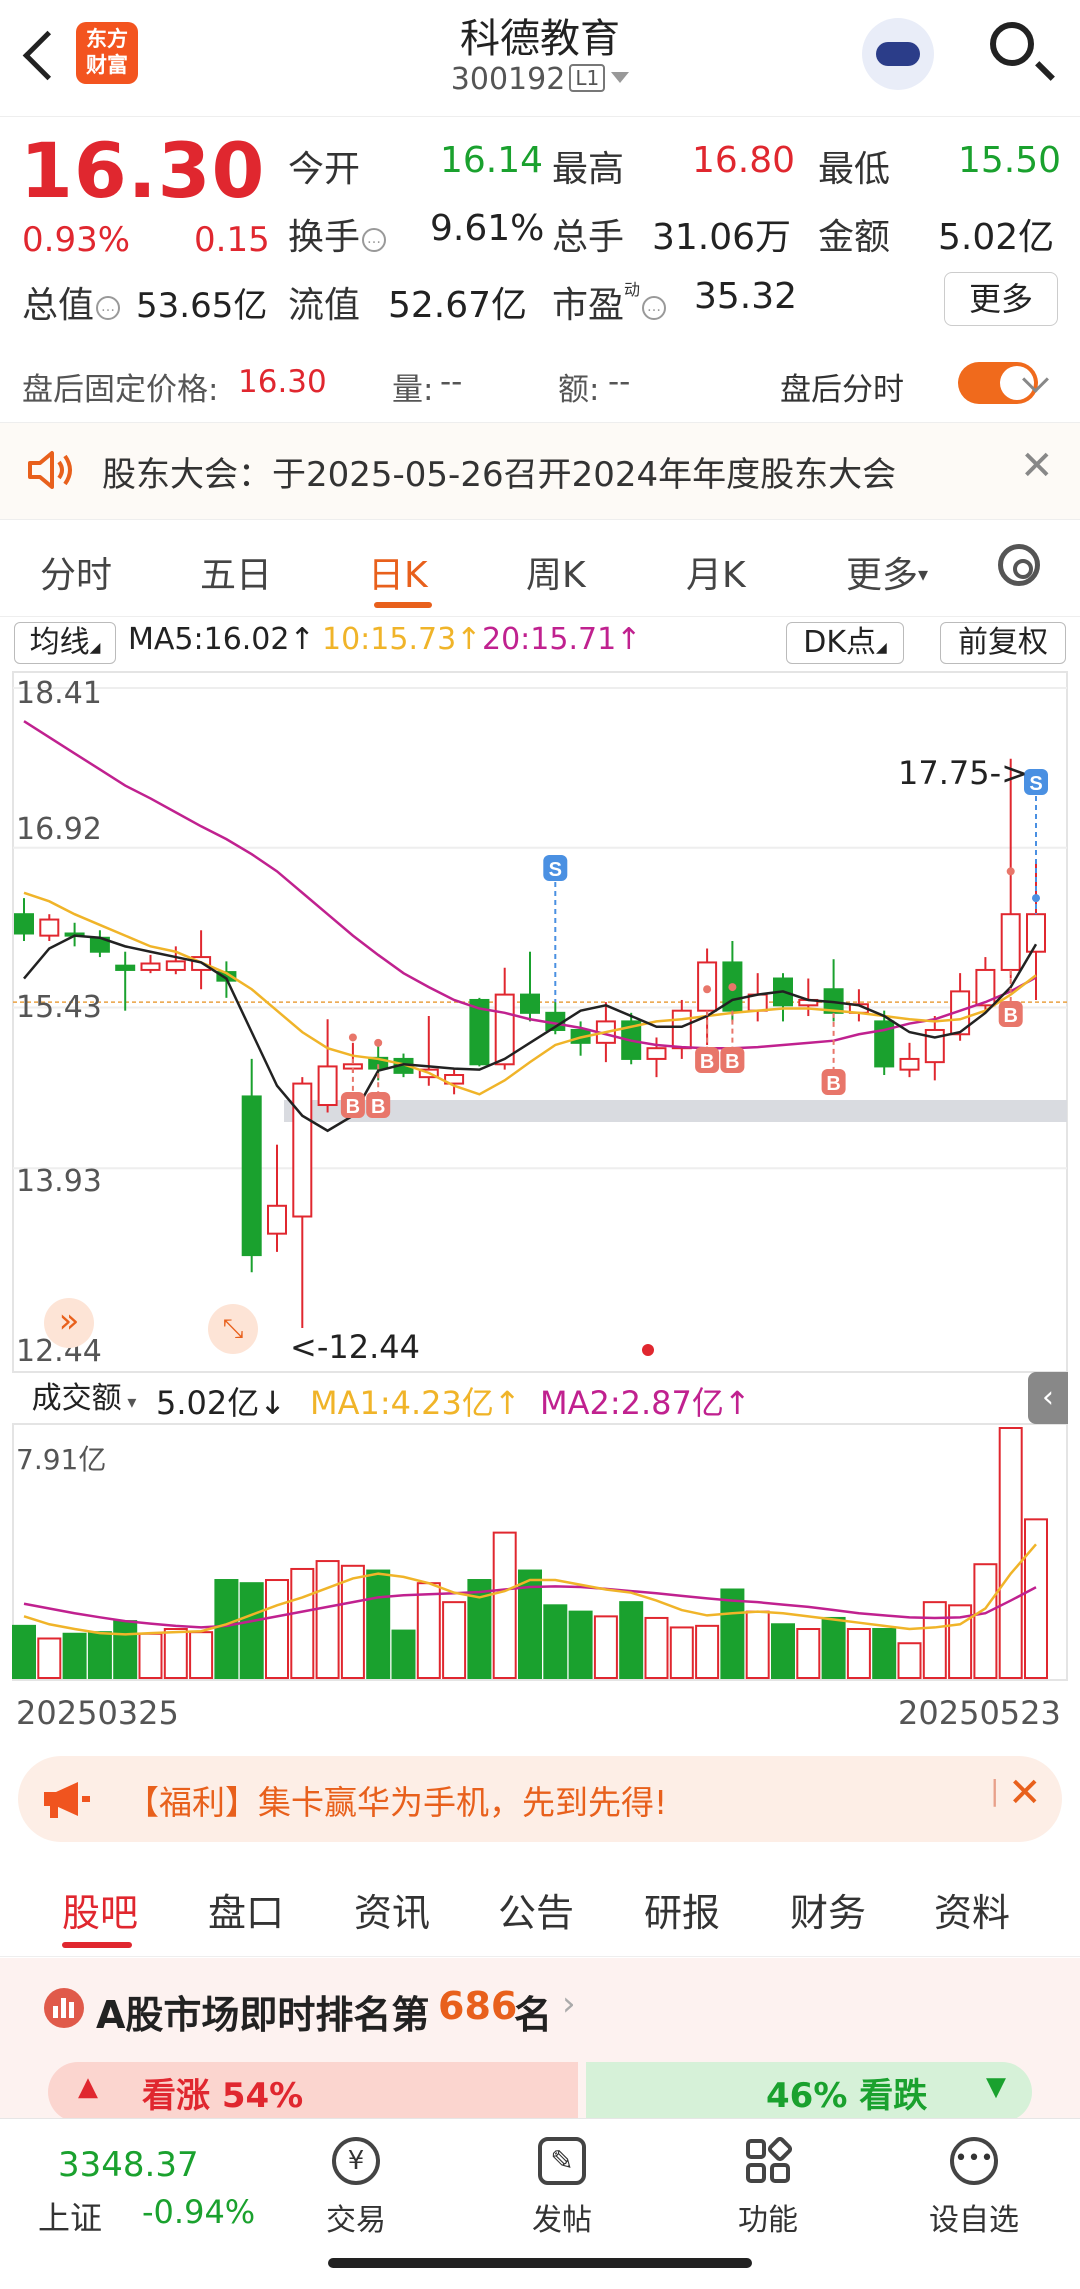  What do you see at coordinates (487, 228) in the screenshot?
I see `turnover-value: 9.61%` at bounding box center [487, 228].